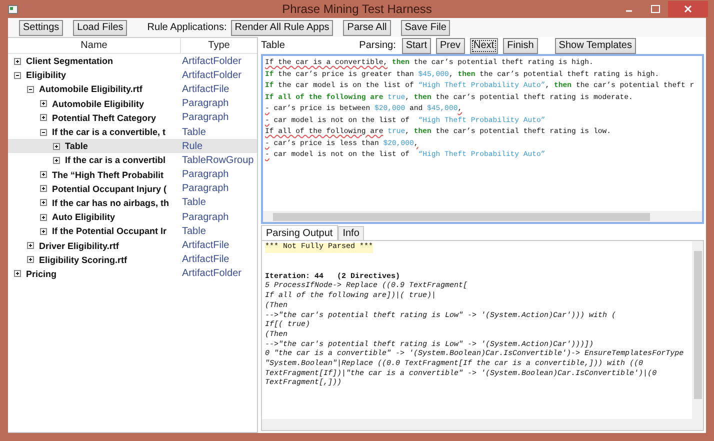 The image size is (714, 441). I want to click on tree-item-type: Rule, so click(192, 146).